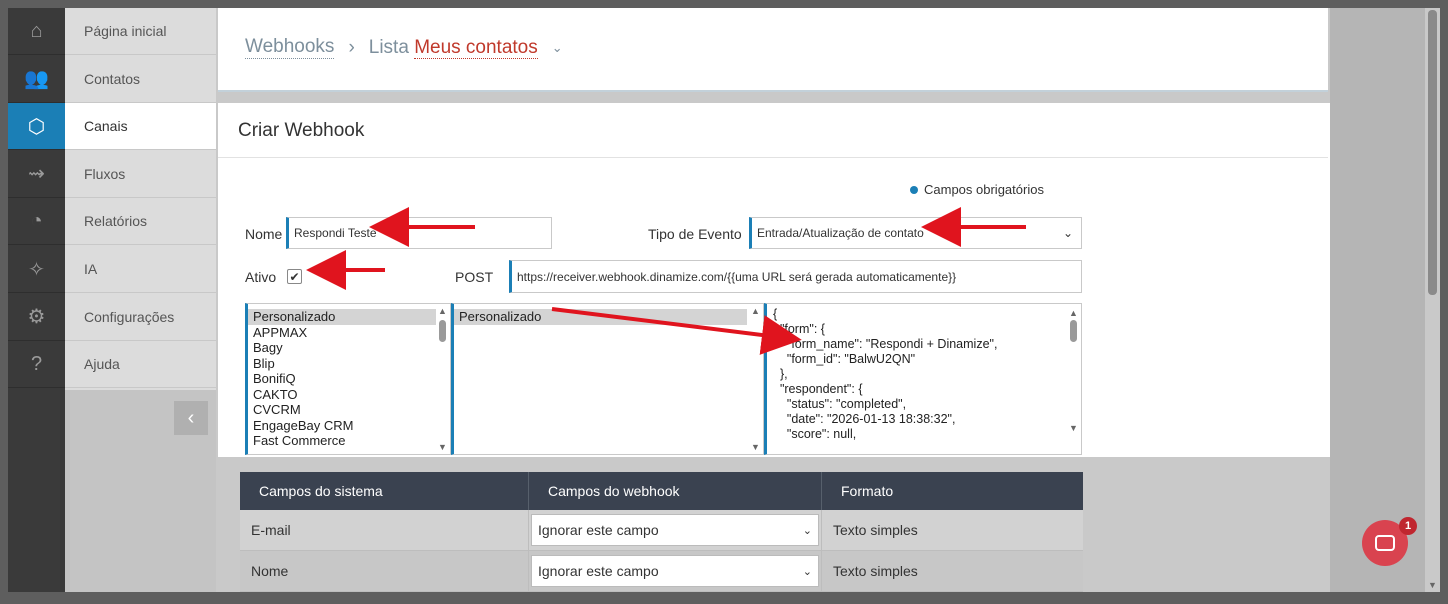 The width and height of the screenshot is (1448, 604). I want to click on chat-notification-badge: 1, so click(1408, 526).